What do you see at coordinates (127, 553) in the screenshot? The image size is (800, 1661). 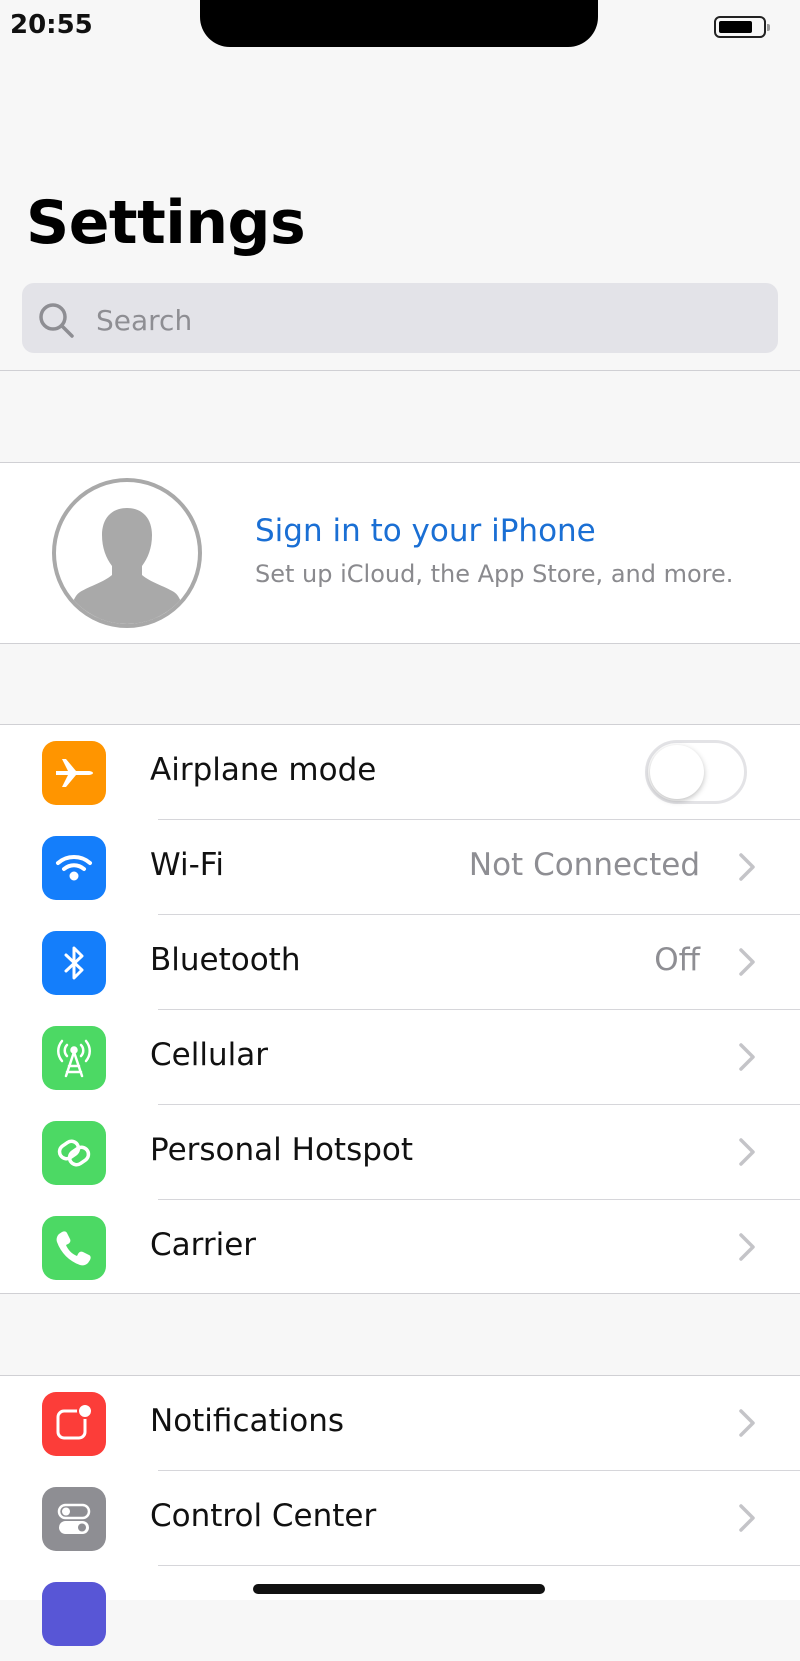 I see `avatar` at bounding box center [127, 553].